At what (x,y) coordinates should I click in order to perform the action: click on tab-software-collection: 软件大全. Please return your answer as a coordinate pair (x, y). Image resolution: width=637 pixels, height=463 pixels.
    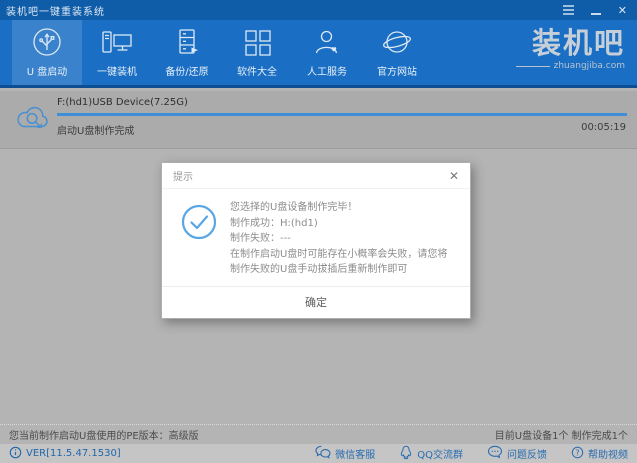
    Looking at the image, I should click on (257, 52).